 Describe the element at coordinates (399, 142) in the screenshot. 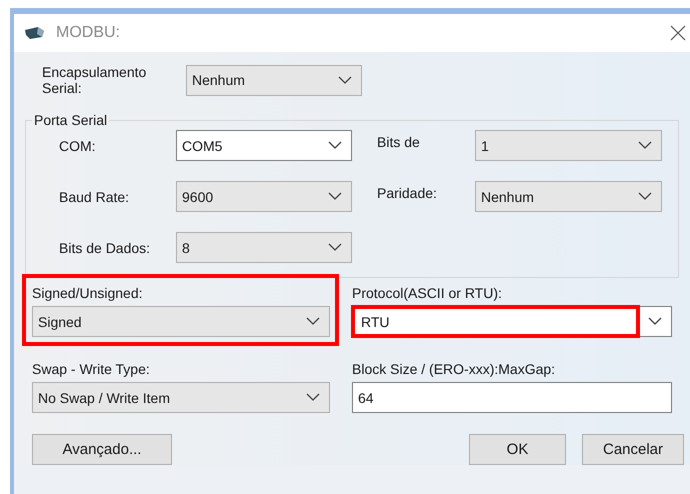

I see `field-label: Bits de` at that location.